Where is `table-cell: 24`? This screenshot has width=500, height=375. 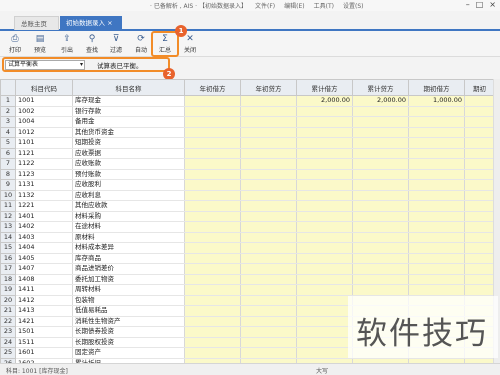 table-cell: 24 is located at coordinates (8, 342).